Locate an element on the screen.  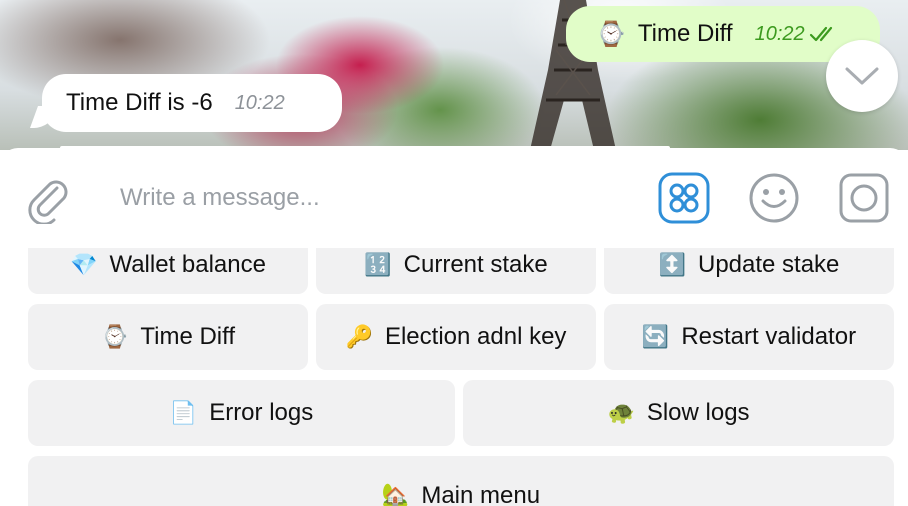
outgoing-message-time: 10:22 is located at coordinates (779, 33).